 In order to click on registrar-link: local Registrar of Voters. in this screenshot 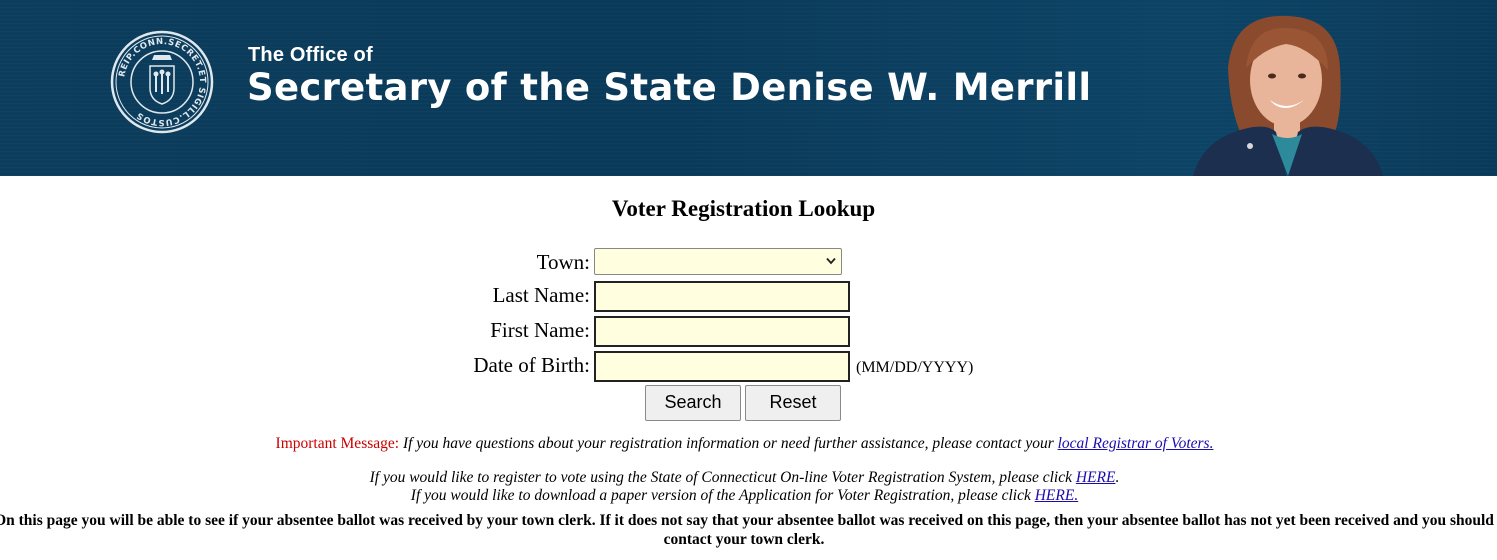, I will do `click(1136, 443)`.